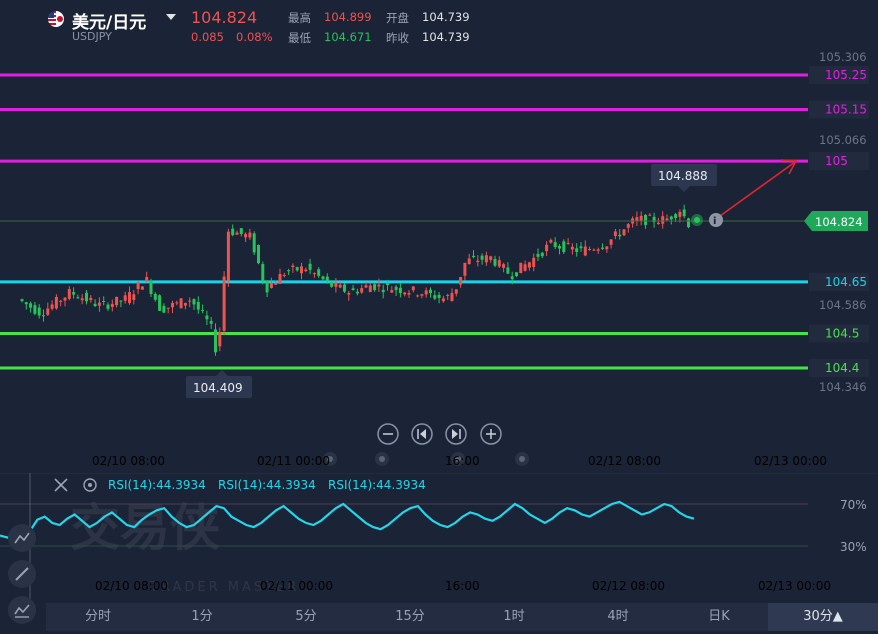 This screenshot has height=634, width=878. I want to click on trend-arrow, so click(757, 189).